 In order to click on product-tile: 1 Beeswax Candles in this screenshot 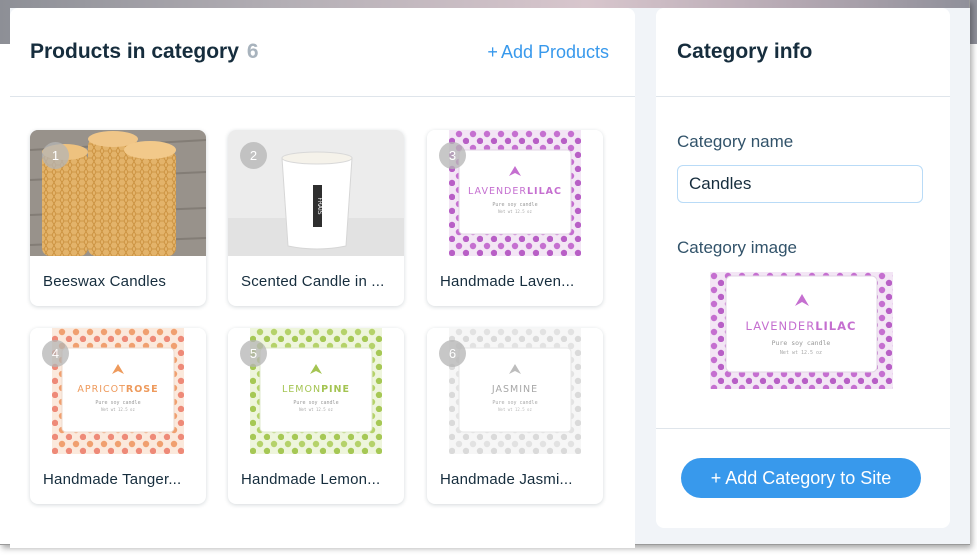, I will do `click(118, 218)`.